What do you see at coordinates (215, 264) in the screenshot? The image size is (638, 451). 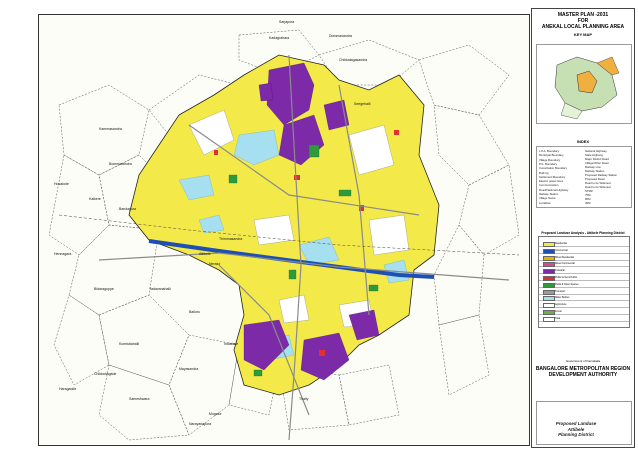 I see `village-label: Neralur` at bounding box center [215, 264].